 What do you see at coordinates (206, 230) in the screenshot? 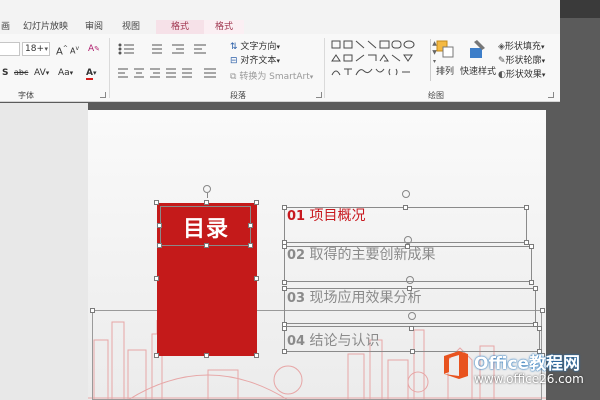
I see `slide-title: 目录` at bounding box center [206, 230].